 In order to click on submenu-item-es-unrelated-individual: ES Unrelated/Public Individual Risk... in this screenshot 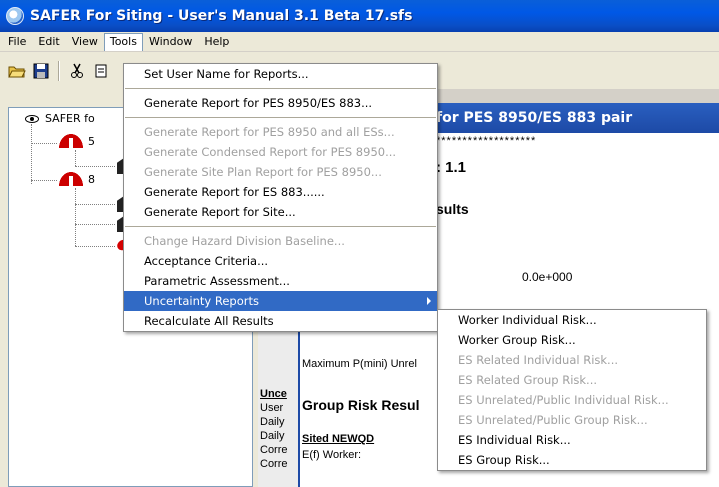, I will do `click(572, 400)`.